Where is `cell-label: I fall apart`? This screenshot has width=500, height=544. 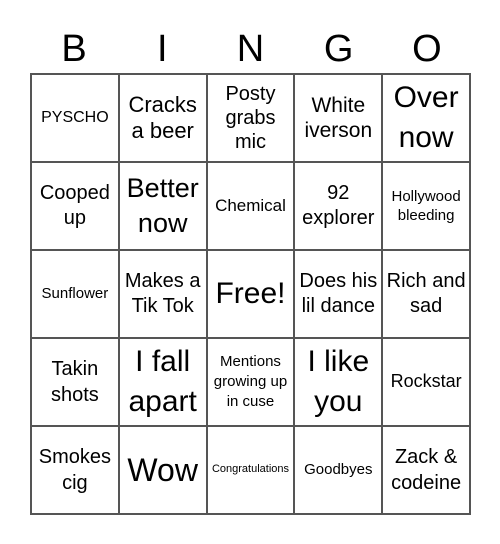
cell-label: I fall apart is located at coordinates (162, 381).